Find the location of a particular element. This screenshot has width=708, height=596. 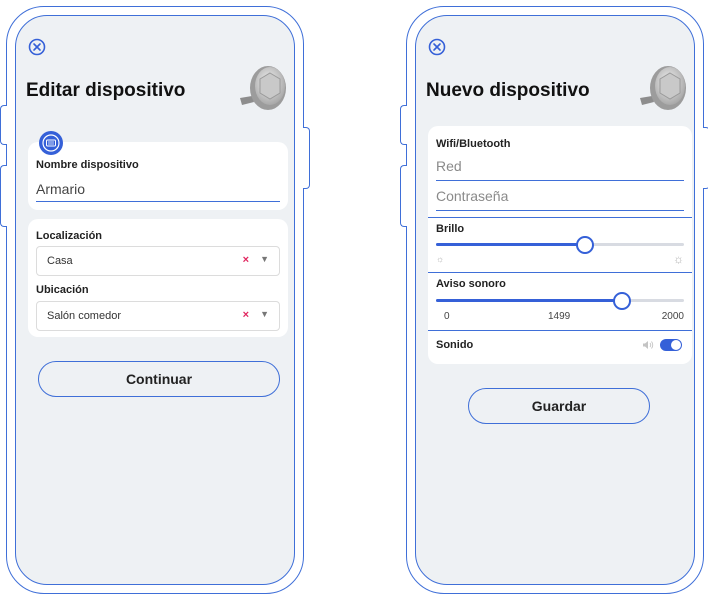

sonido-toggle is located at coordinates (671, 345).